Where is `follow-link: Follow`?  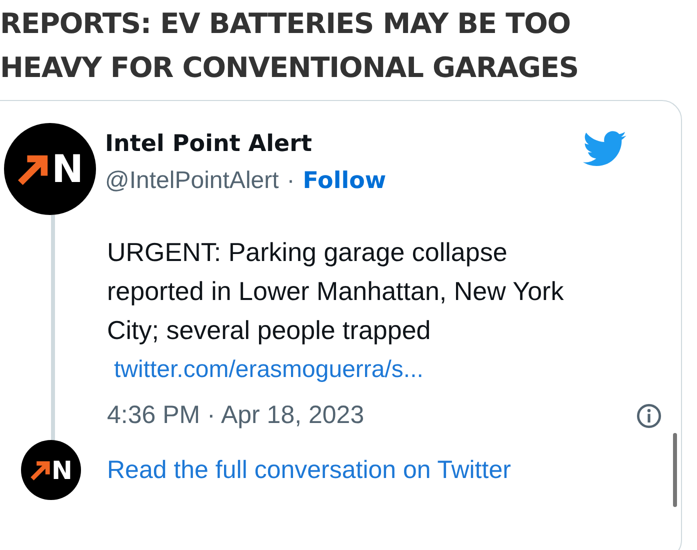 follow-link: Follow is located at coordinates (344, 181).